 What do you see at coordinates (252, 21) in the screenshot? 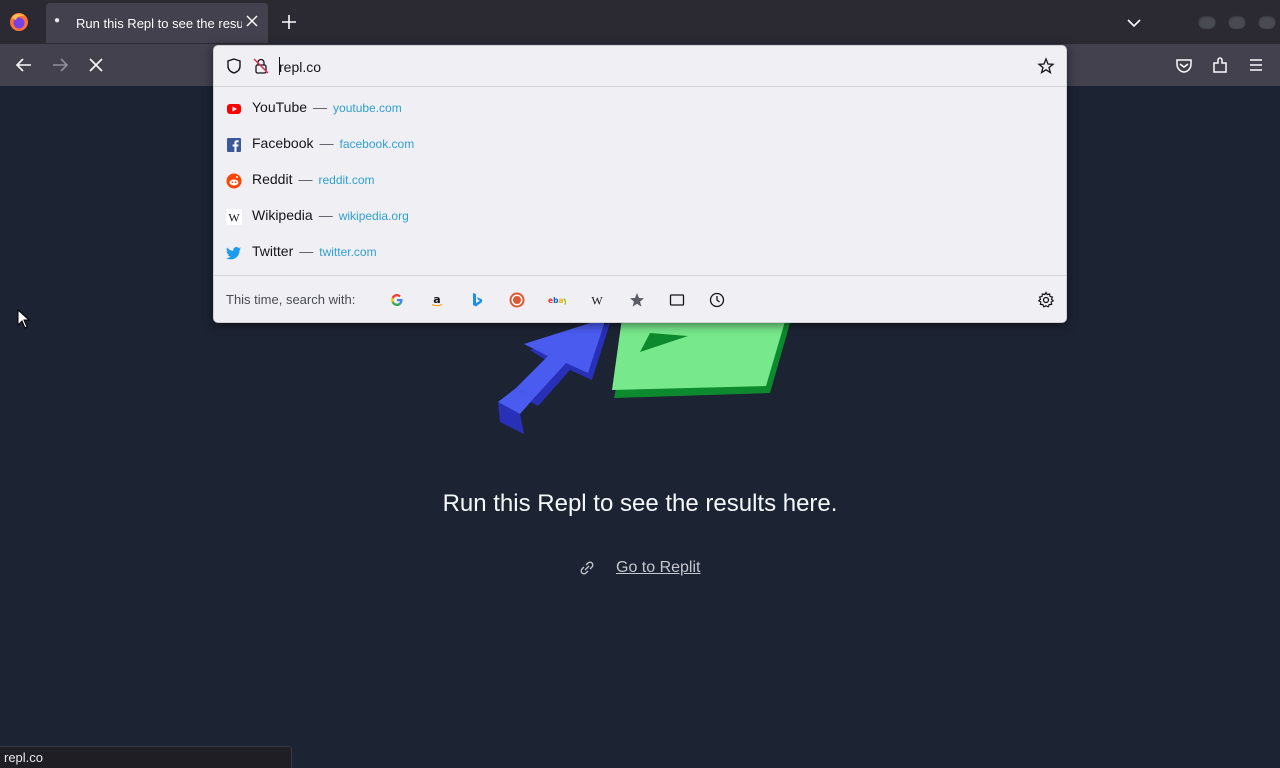
I see `close-icon` at bounding box center [252, 21].